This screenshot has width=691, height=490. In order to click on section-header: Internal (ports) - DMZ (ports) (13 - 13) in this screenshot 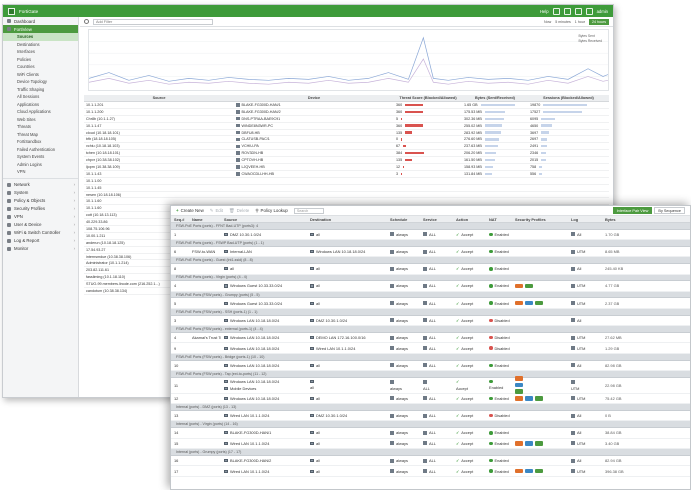, I will do `click(430, 407)`.